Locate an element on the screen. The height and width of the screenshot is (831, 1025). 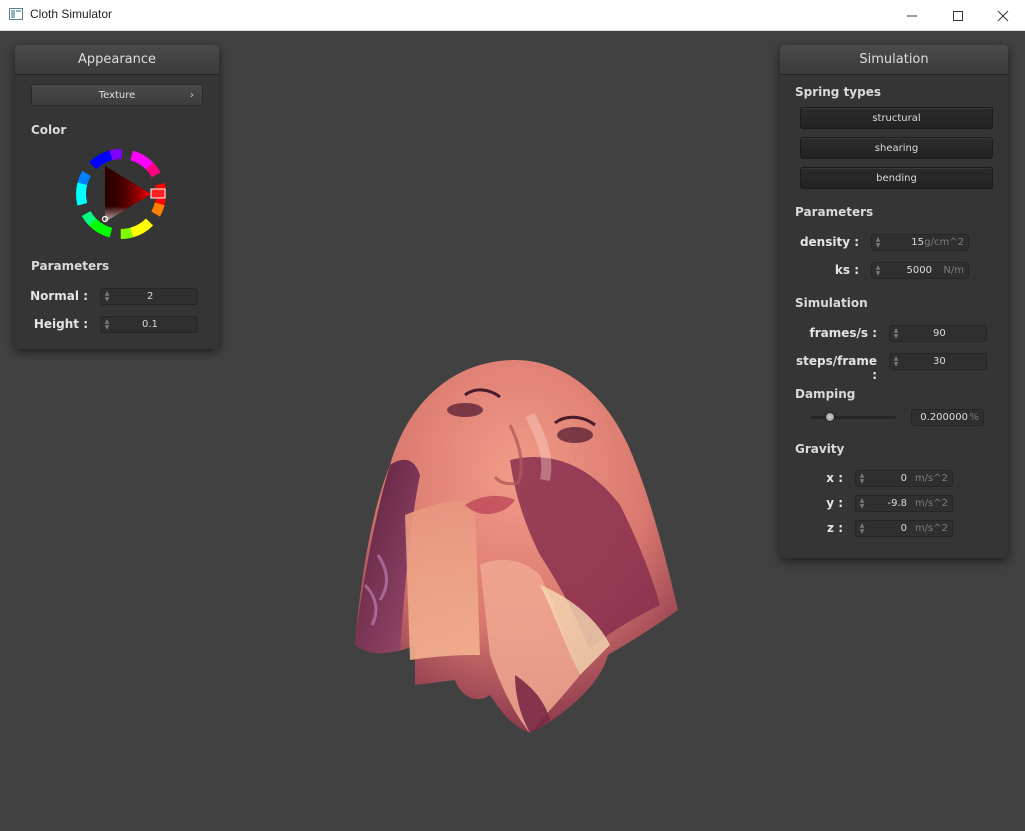
window-title: Cloth Simulator is located at coordinates (71, 14).